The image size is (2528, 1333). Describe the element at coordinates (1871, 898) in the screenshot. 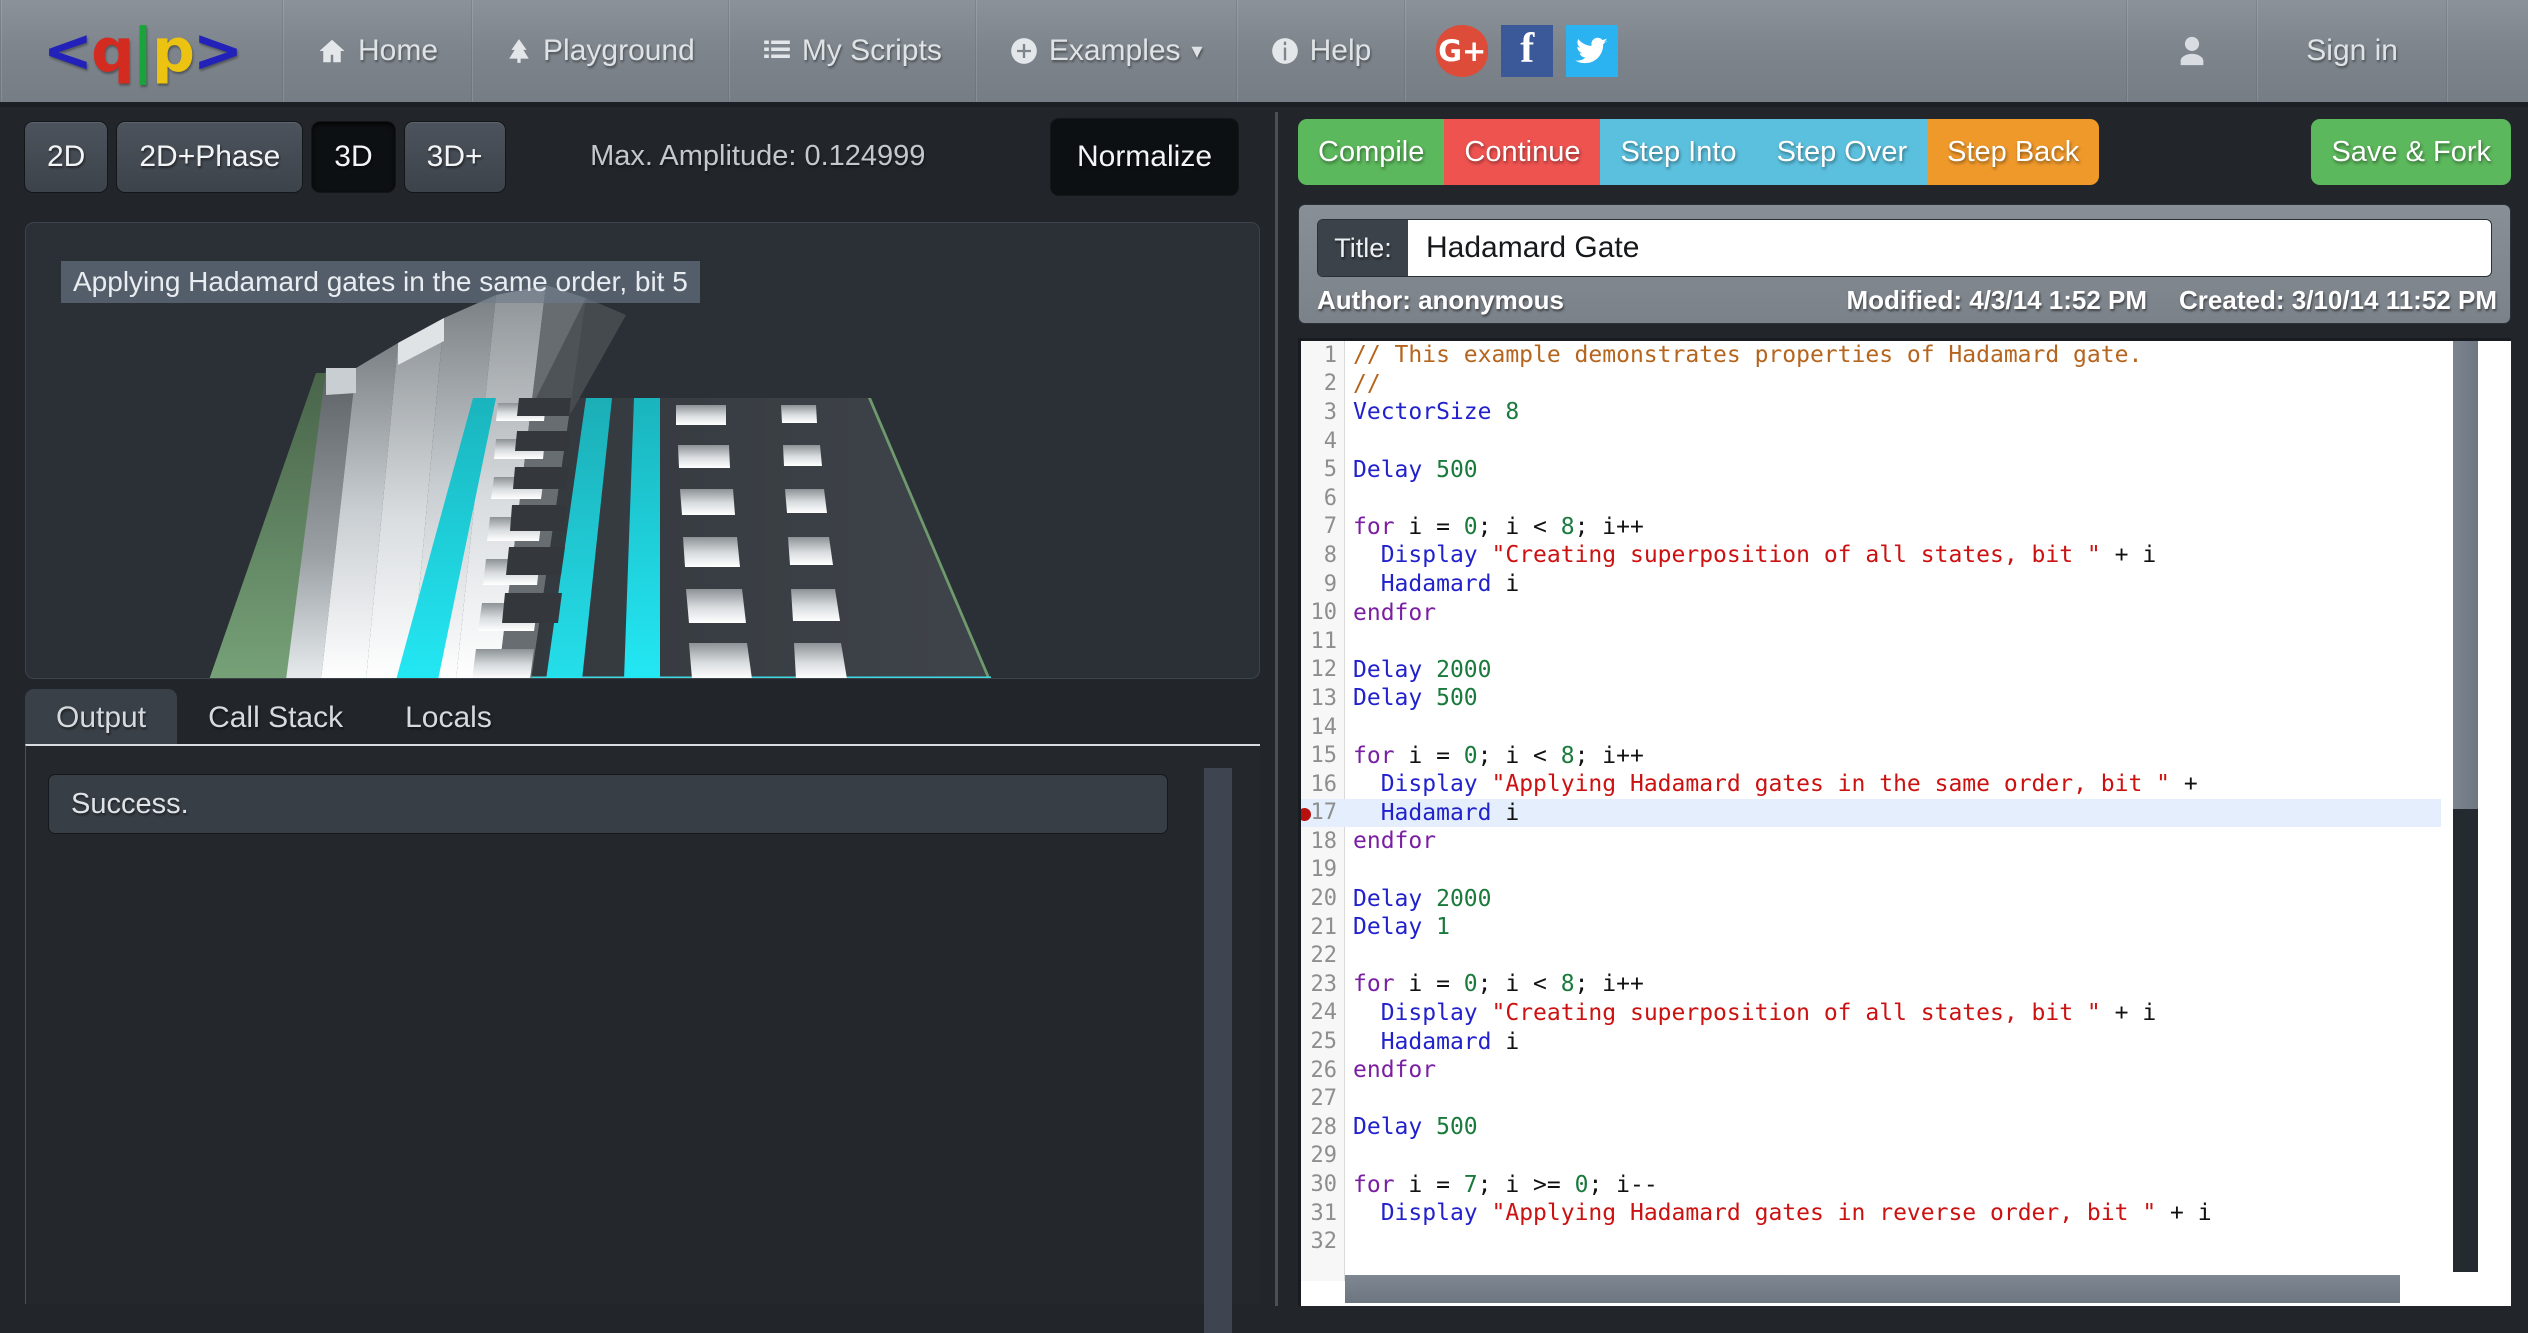

I see `code-line: 20 Delay 2000` at that location.